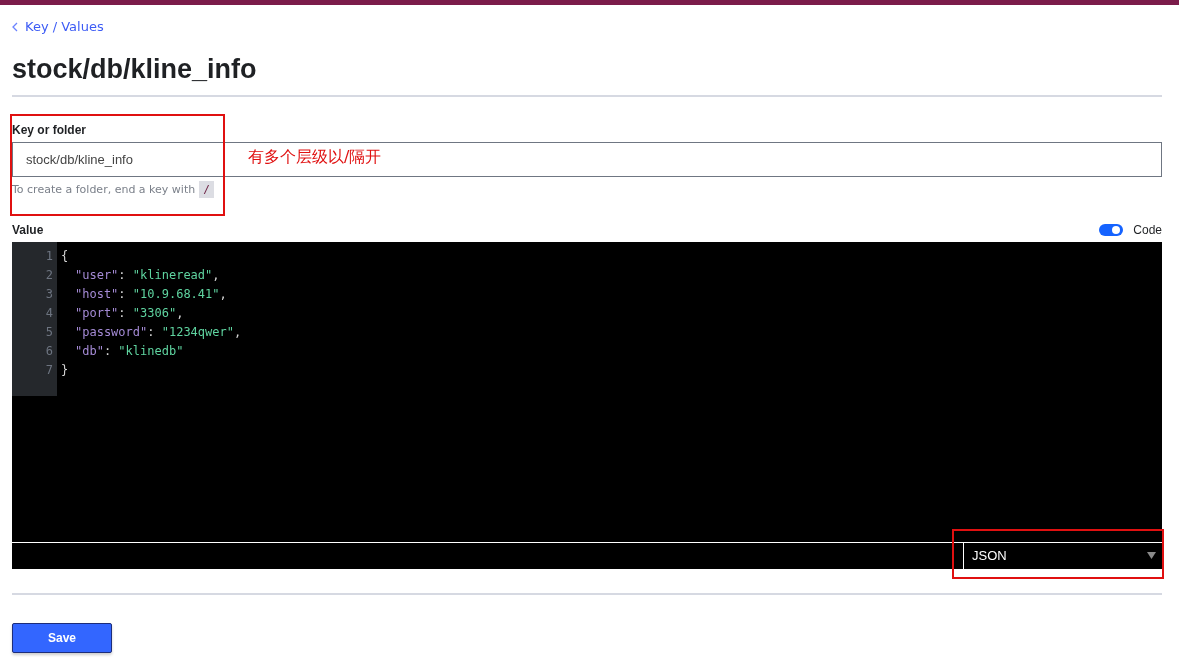  What do you see at coordinates (206, 189) in the screenshot?
I see `slash-code: /` at bounding box center [206, 189].